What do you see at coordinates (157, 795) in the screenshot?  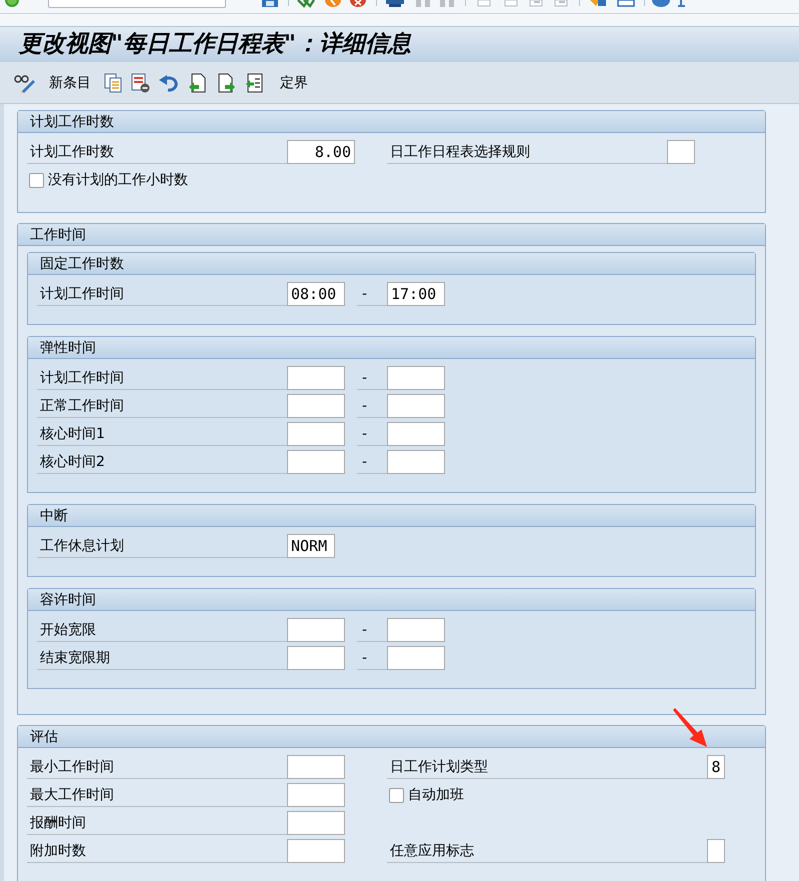 I see `field-label: 最大工作时间` at bounding box center [157, 795].